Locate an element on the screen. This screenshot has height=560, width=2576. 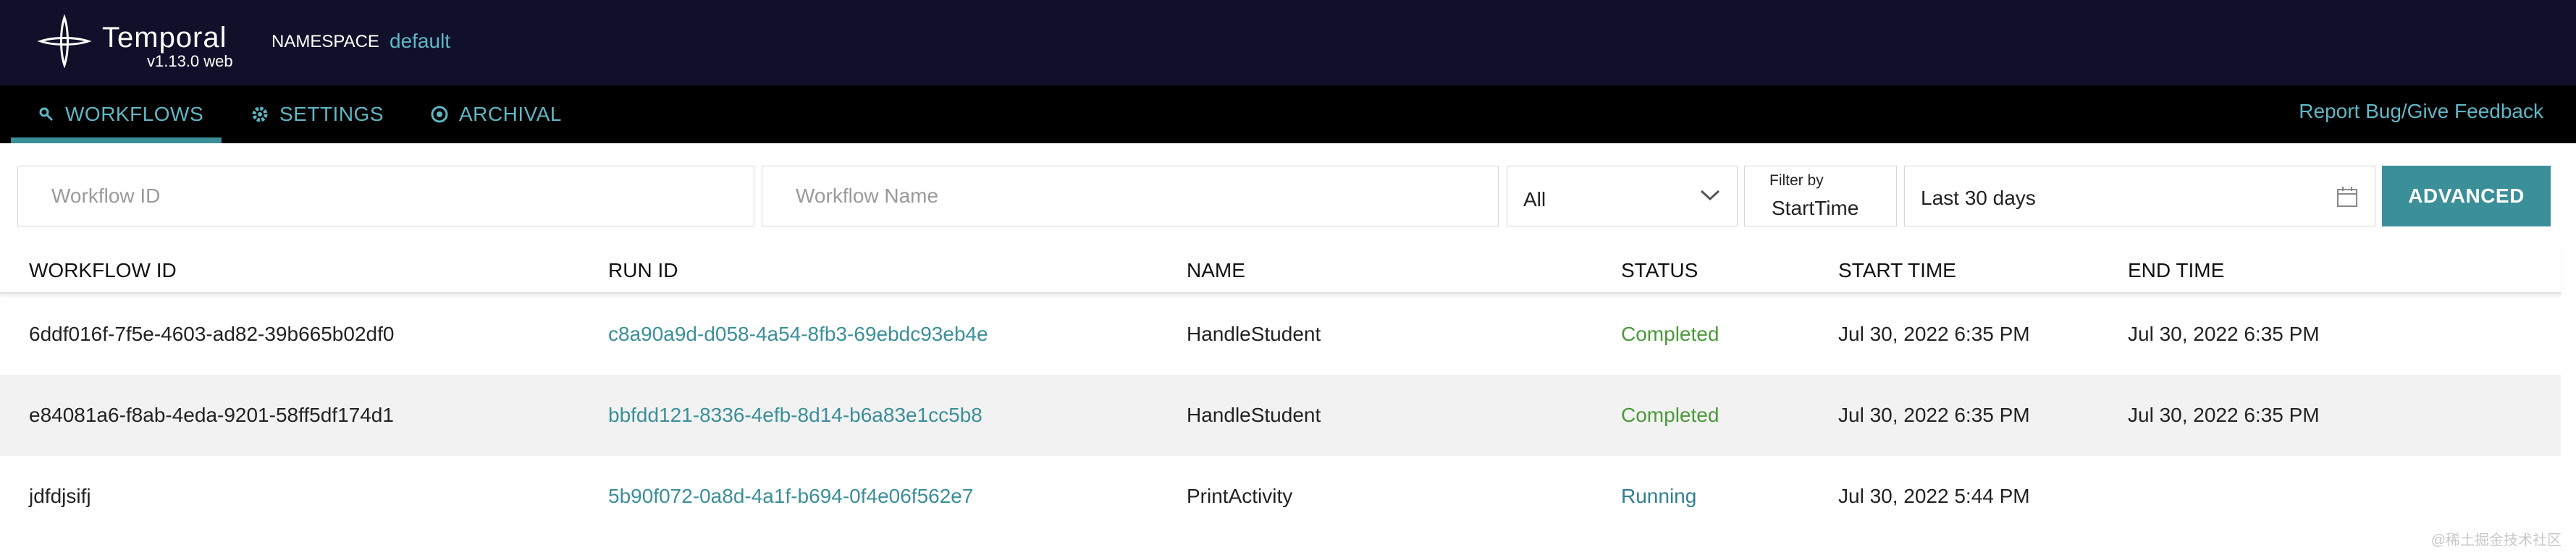
report-bug-link: Report Bug/Give Feedback is located at coordinates (2421, 112).